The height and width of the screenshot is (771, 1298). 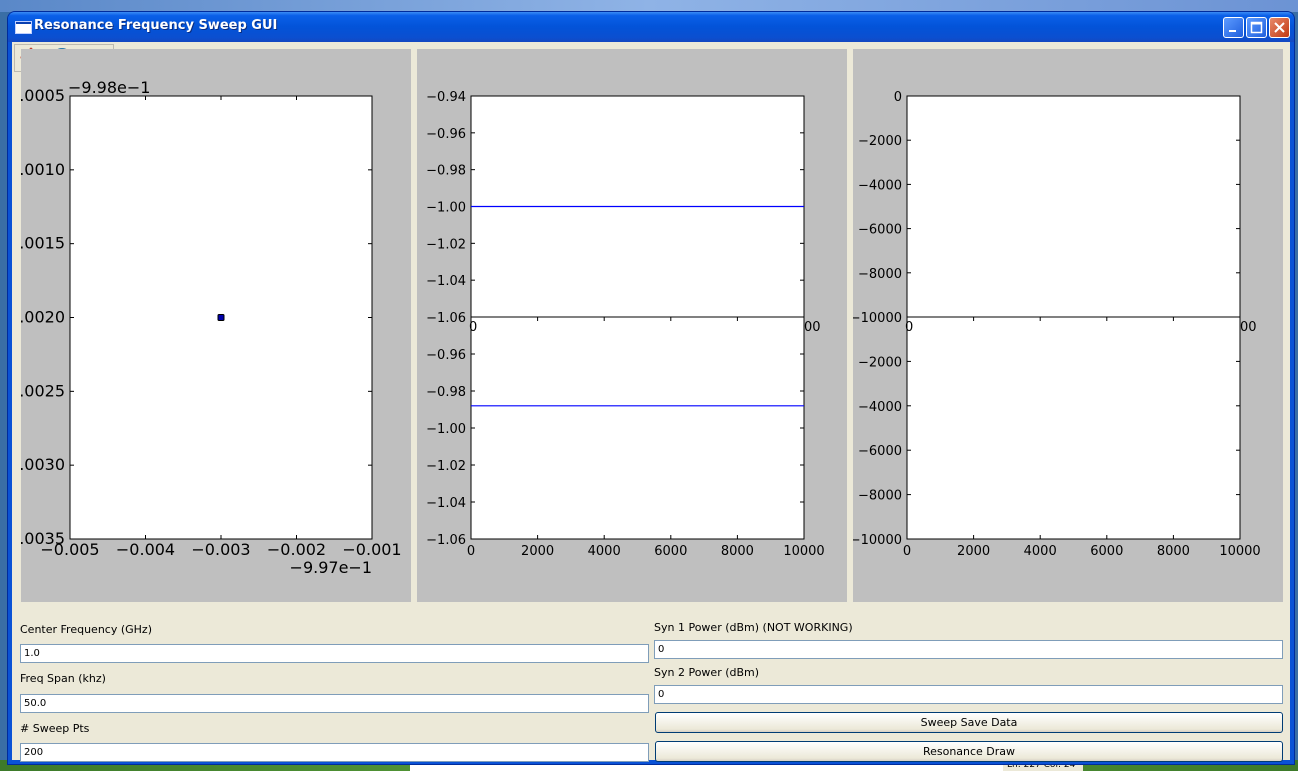 What do you see at coordinates (446, 208) in the screenshot?
I see `amp-top-ytick-label: −1.00` at bounding box center [446, 208].